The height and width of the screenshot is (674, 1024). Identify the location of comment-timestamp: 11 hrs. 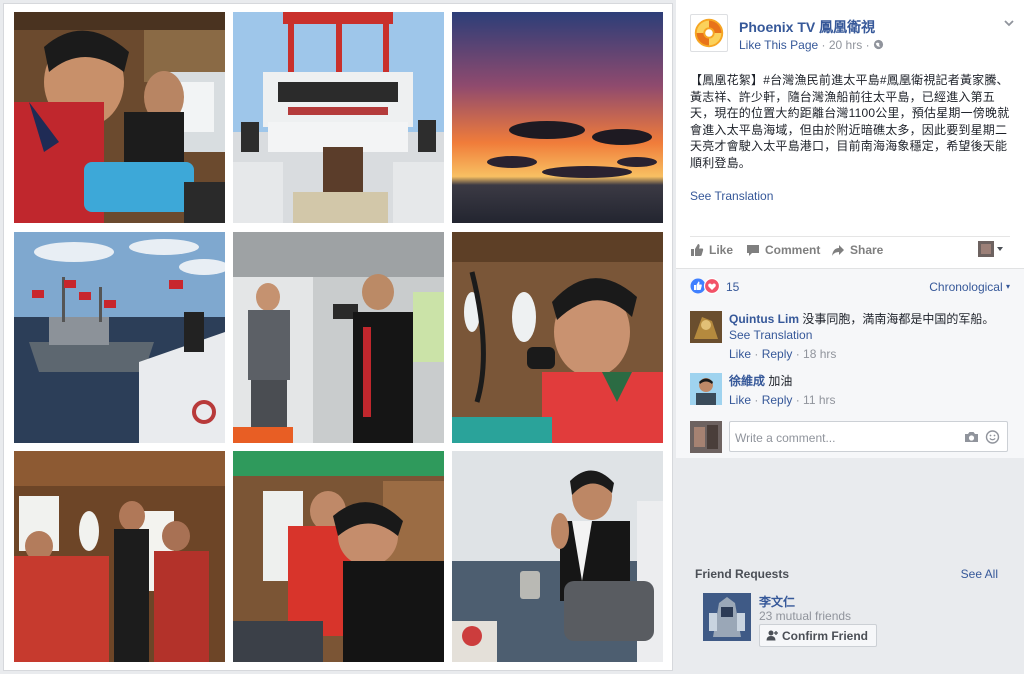
(819, 400).